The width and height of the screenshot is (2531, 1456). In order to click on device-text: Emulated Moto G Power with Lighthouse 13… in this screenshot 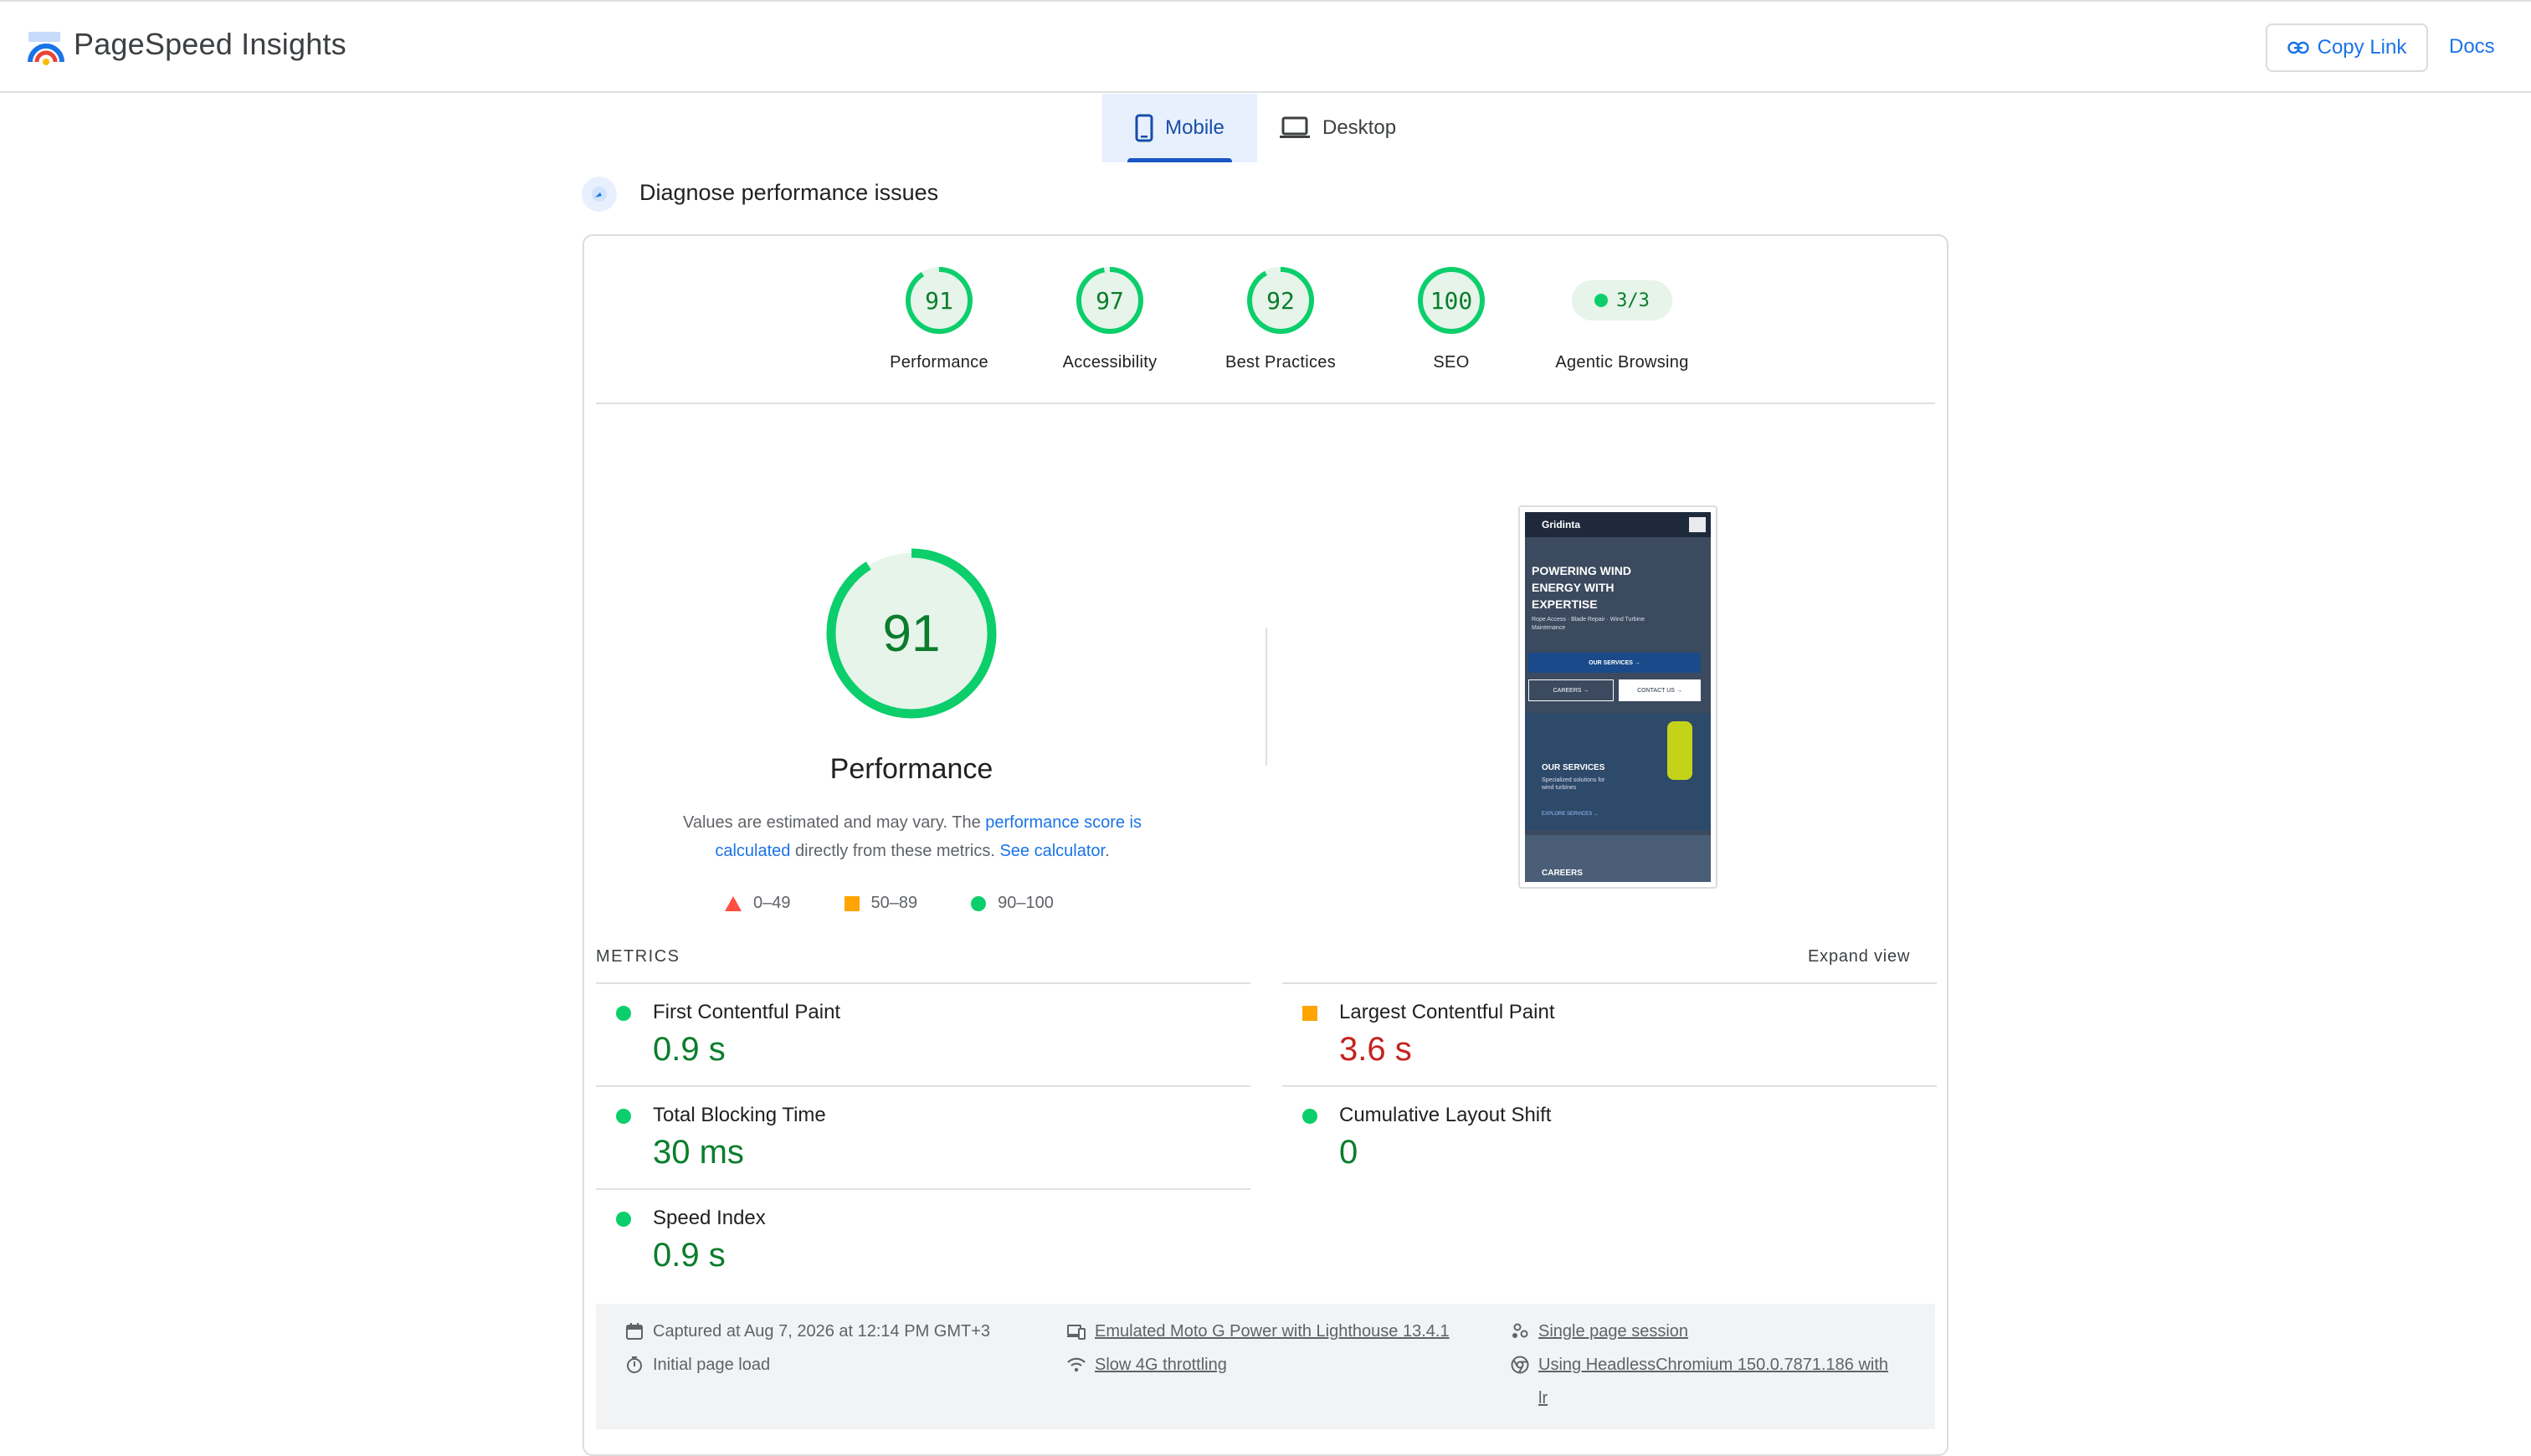, I will do `click(1272, 1331)`.